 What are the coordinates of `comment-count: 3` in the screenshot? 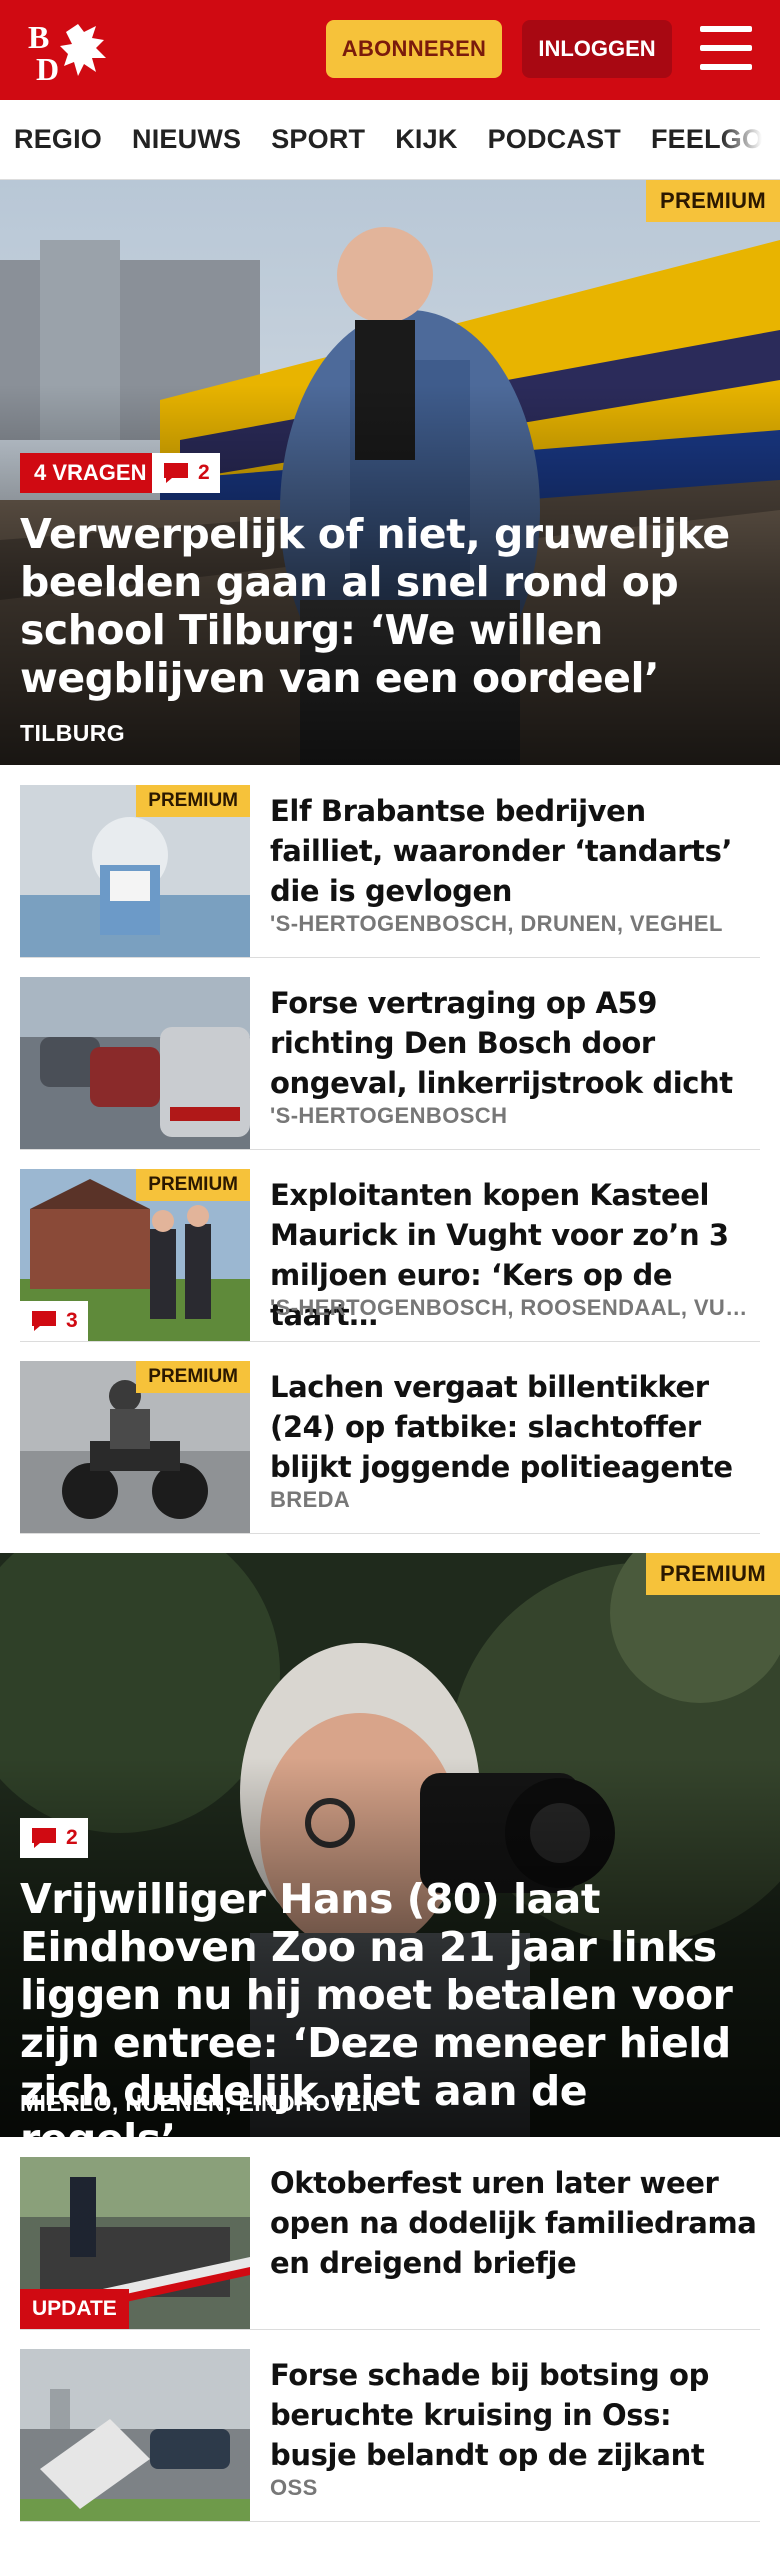 It's located at (54, 1321).